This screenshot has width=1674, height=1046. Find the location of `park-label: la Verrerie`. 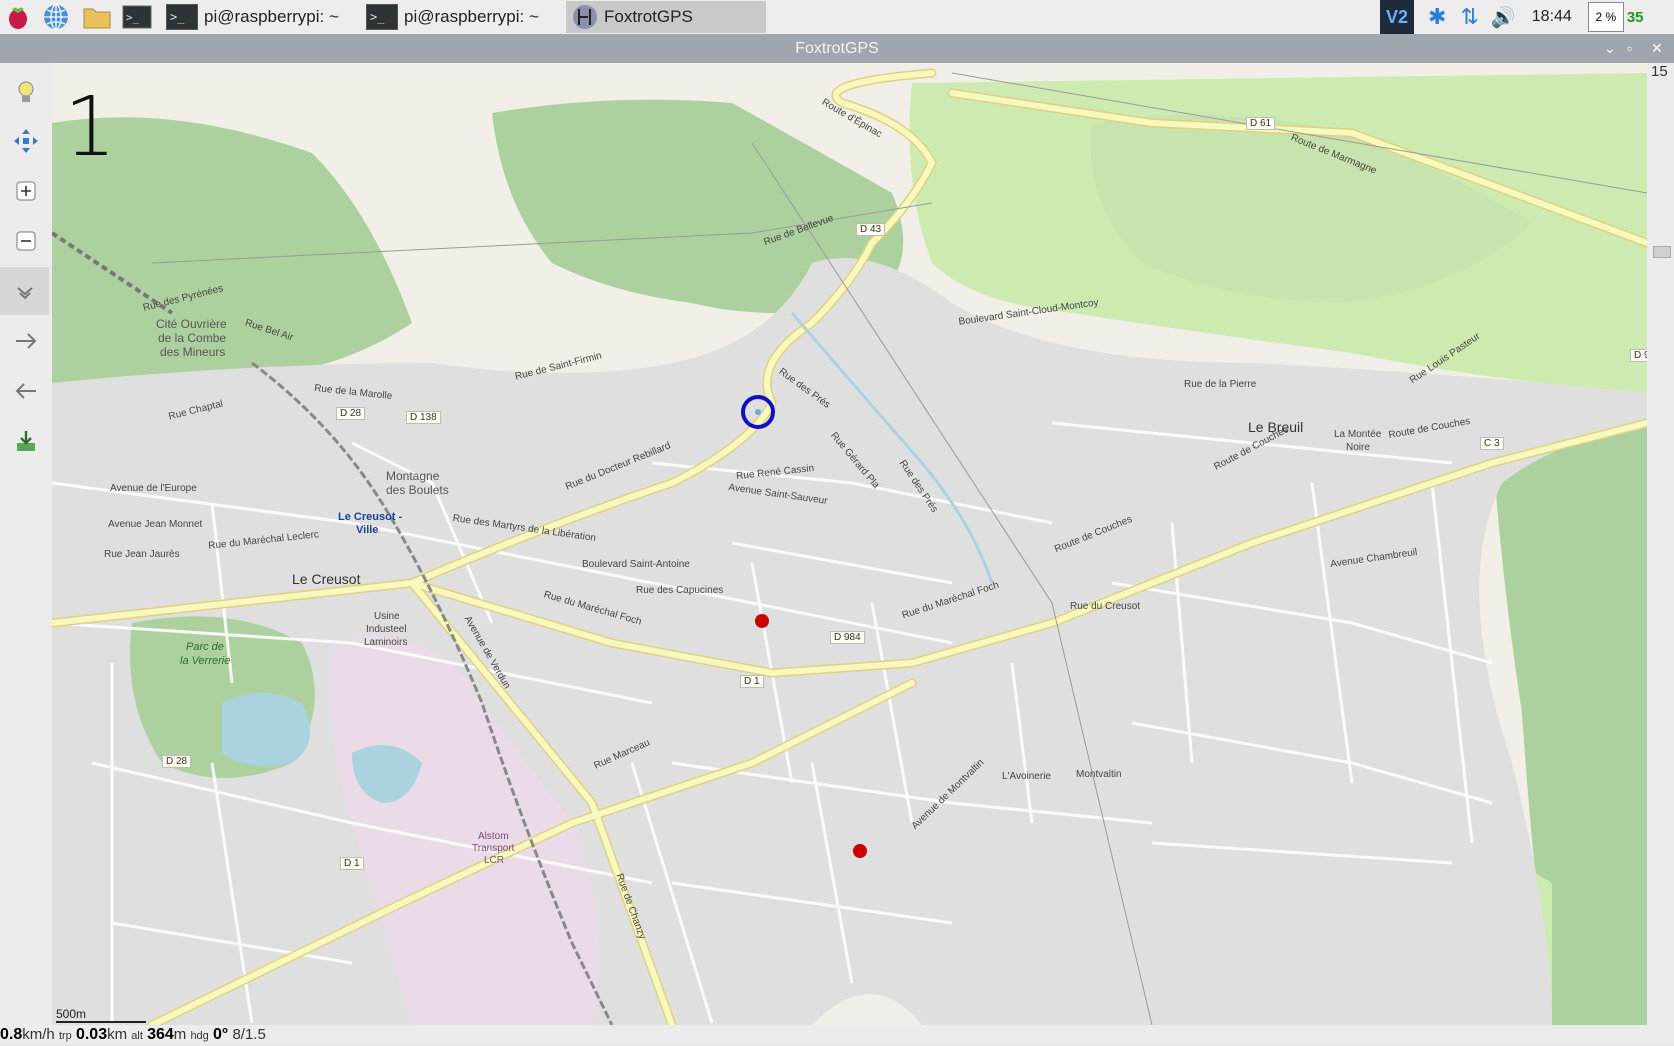

park-label: la Verrerie is located at coordinates (205, 661).